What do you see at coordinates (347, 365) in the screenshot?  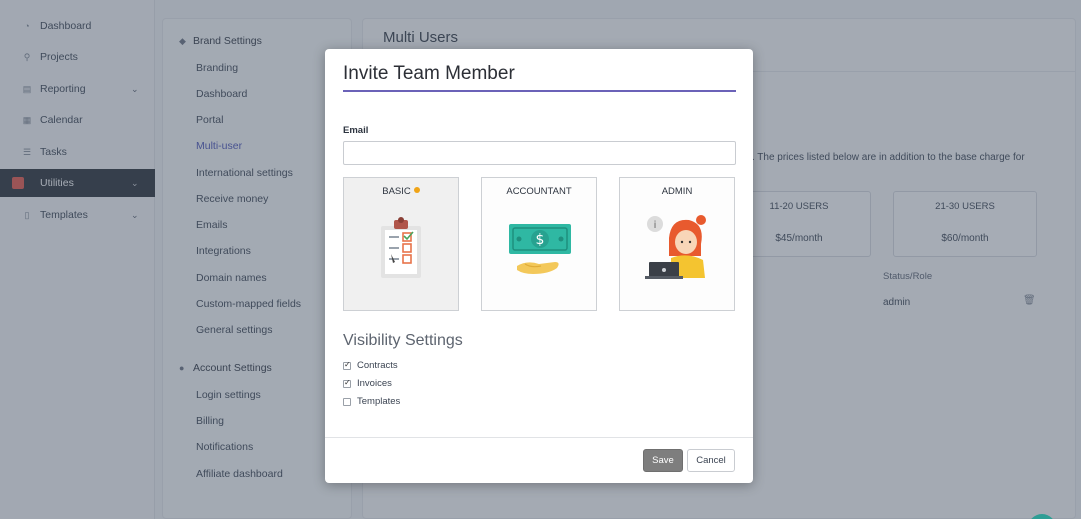 I see `contracts-checkbox` at bounding box center [347, 365].